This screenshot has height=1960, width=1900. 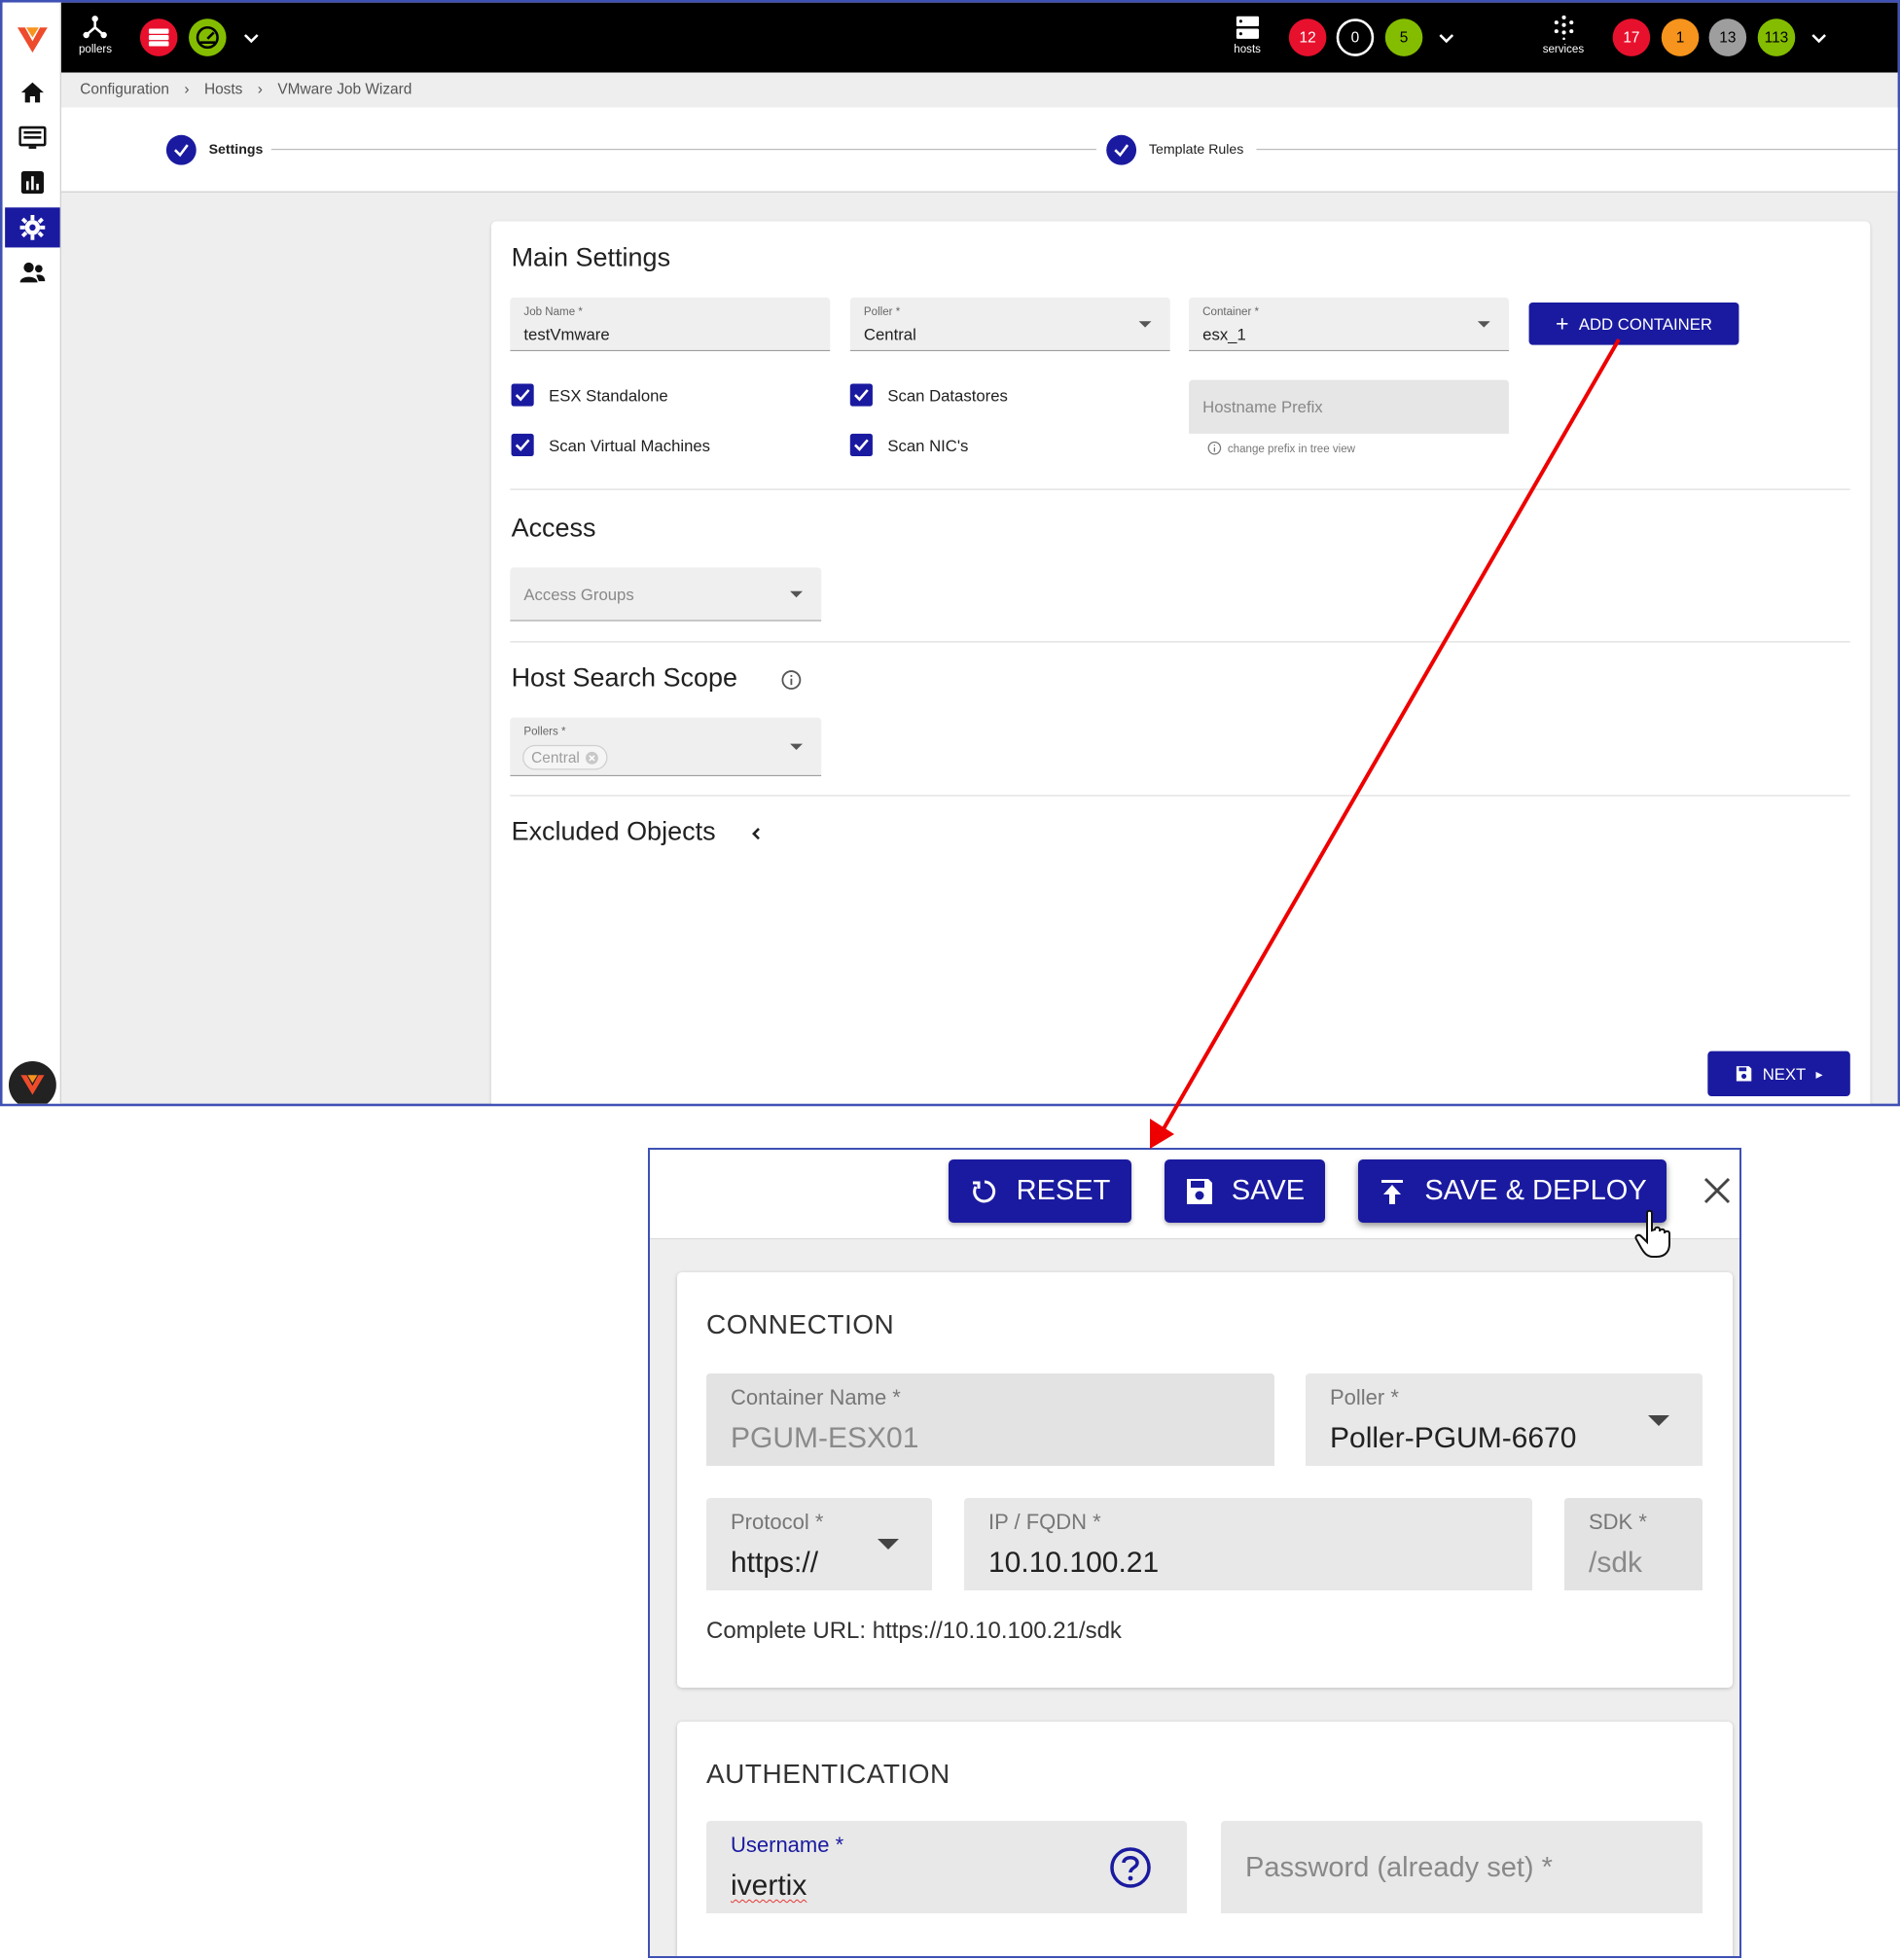 I want to click on password-field: Password (already set) *, so click(x=1462, y=1867).